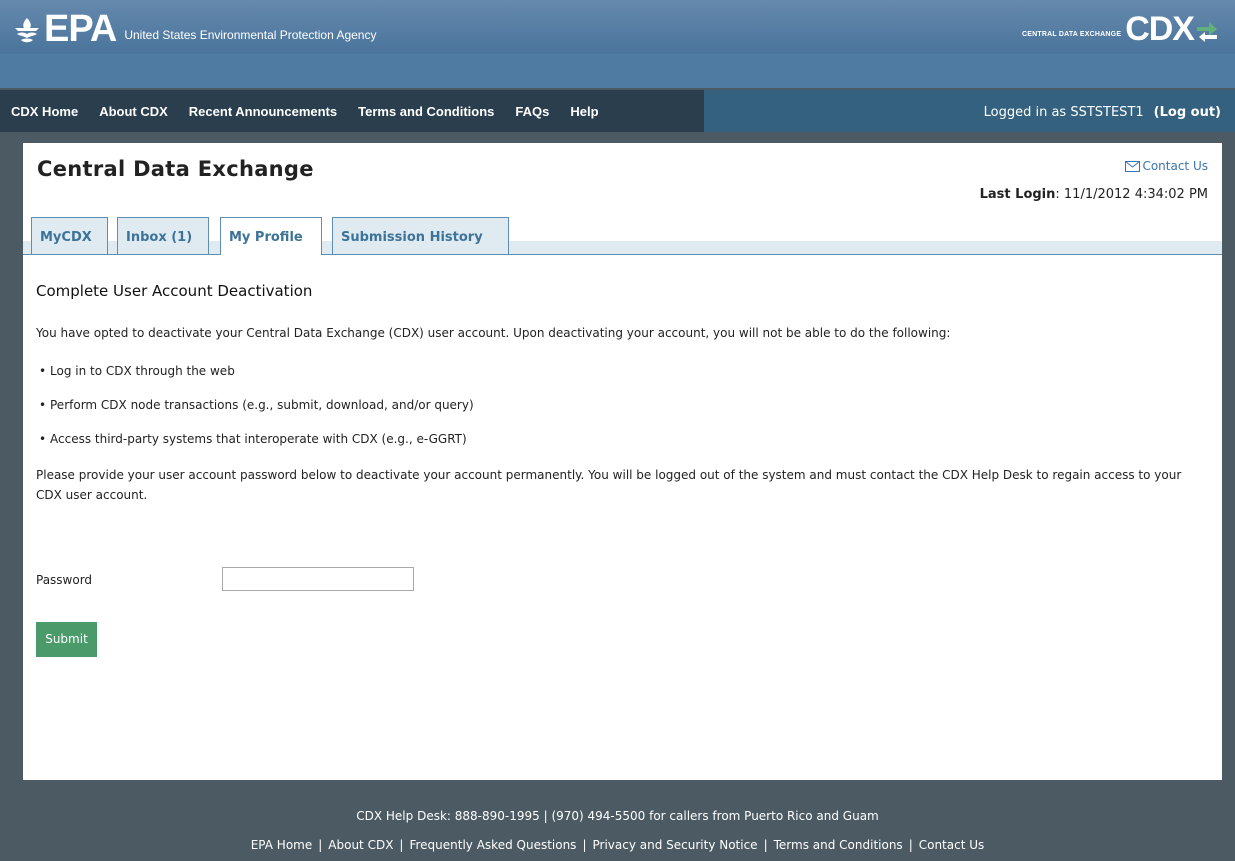 The height and width of the screenshot is (861, 1235). Describe the element at coordinates (255, 381) in the screenshot. I see `list-item: • Log in to CDX through the web` at that location.